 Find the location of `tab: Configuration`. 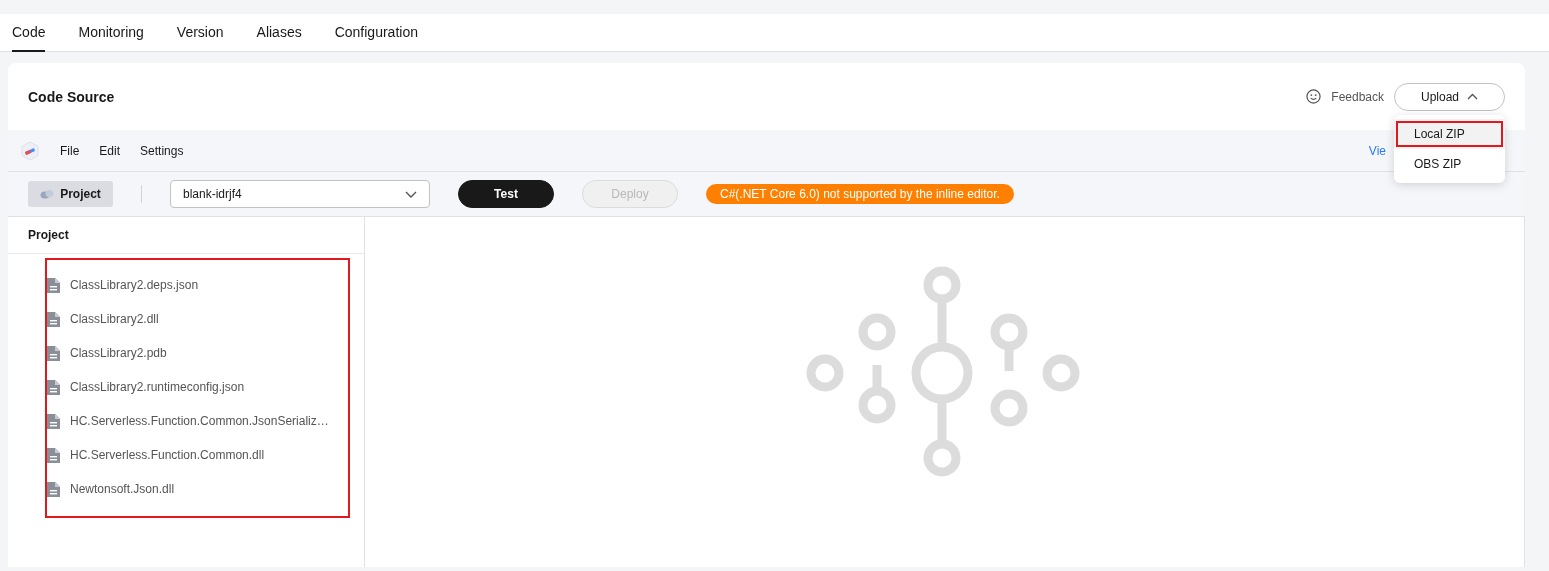

tab: Configuration is located at coordinates (376, 33).